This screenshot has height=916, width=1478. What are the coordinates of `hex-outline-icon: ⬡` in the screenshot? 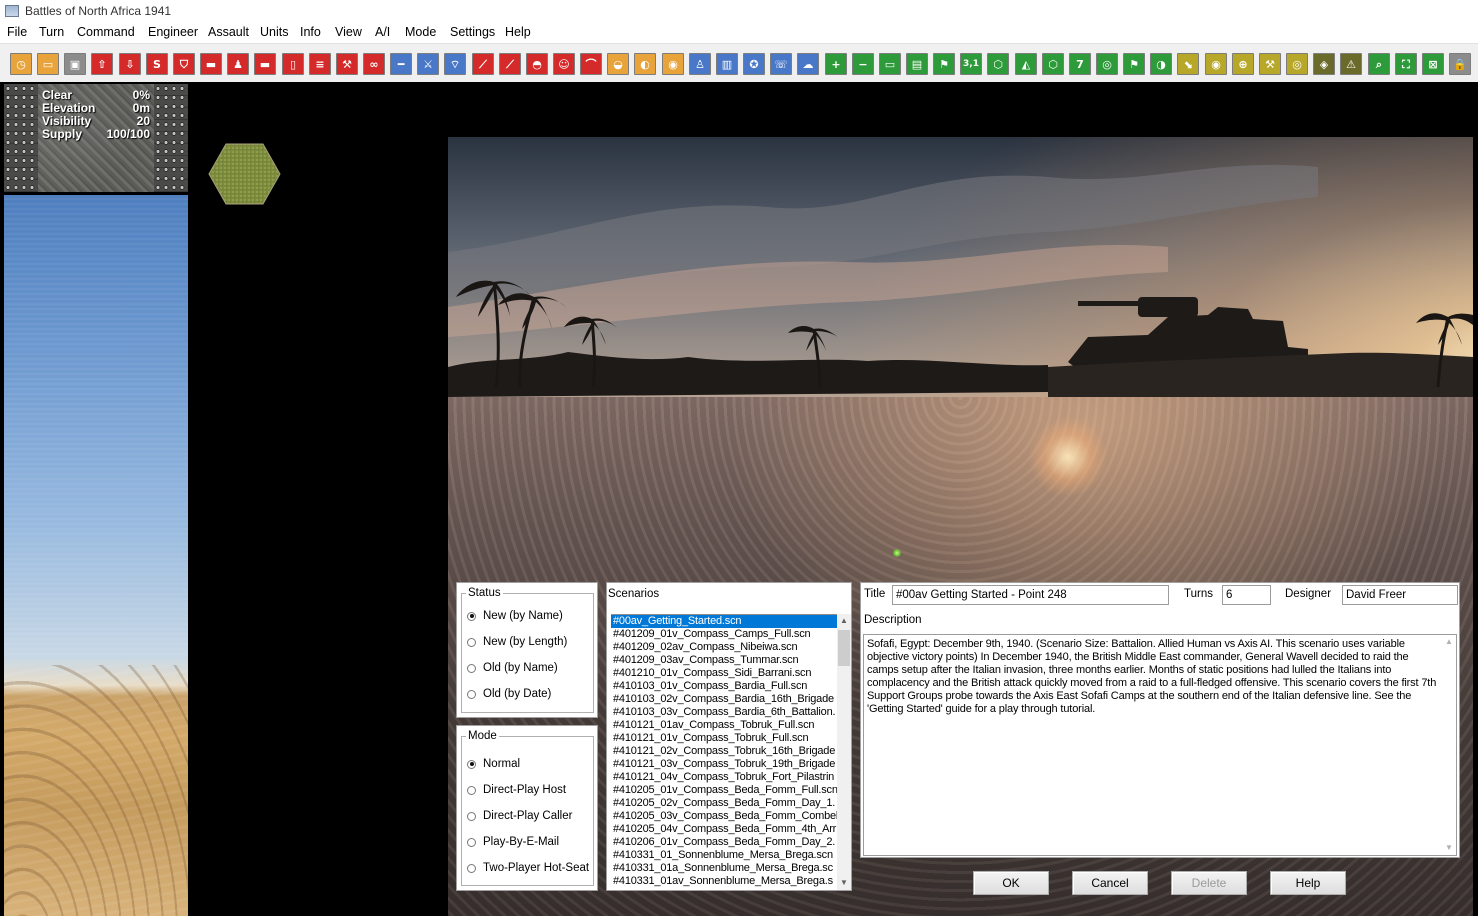 It's located at (1053, 64).